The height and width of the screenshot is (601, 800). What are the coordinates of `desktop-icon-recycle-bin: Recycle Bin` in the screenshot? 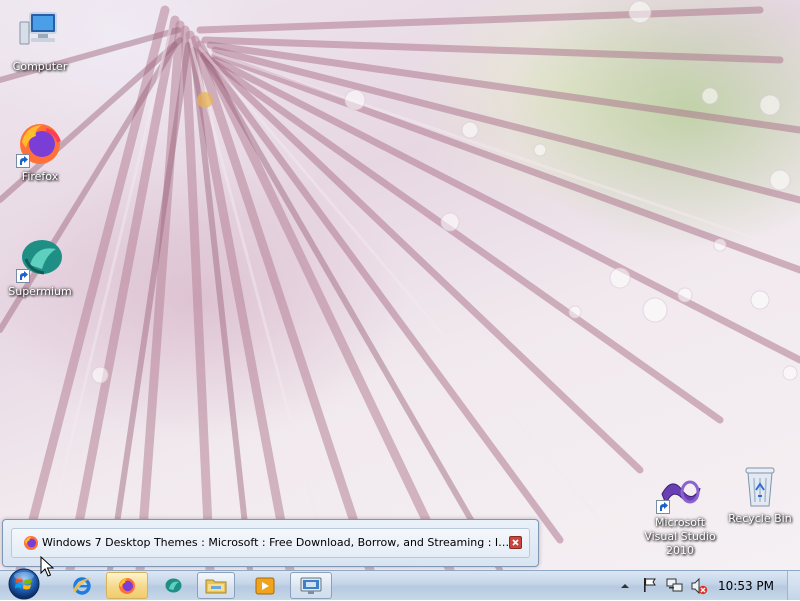 It's located at (760, 494).